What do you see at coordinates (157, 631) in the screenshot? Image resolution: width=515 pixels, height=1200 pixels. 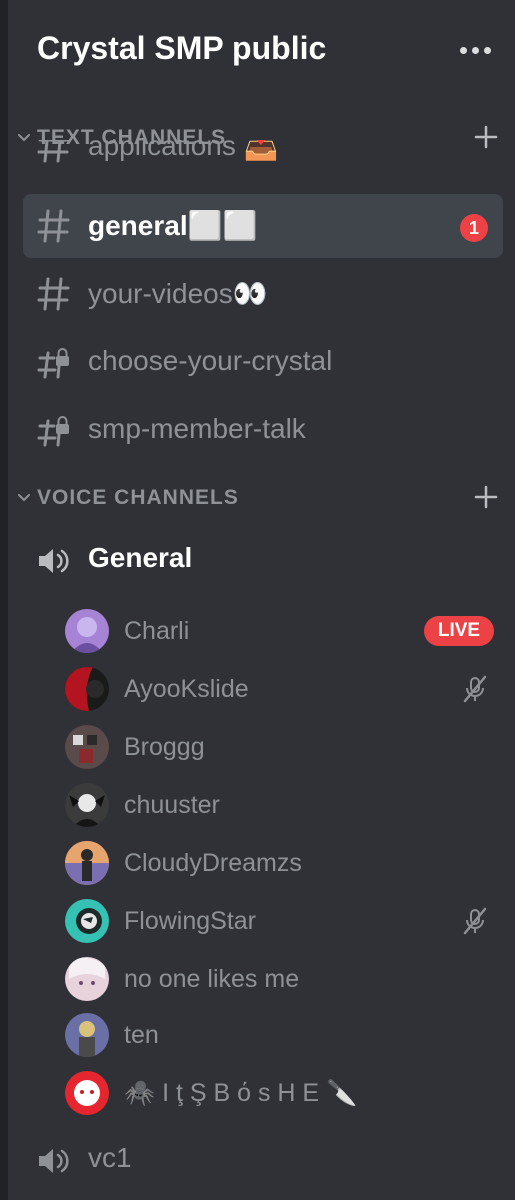 I see `user-name: Charli` at bounding box center [157, 631].